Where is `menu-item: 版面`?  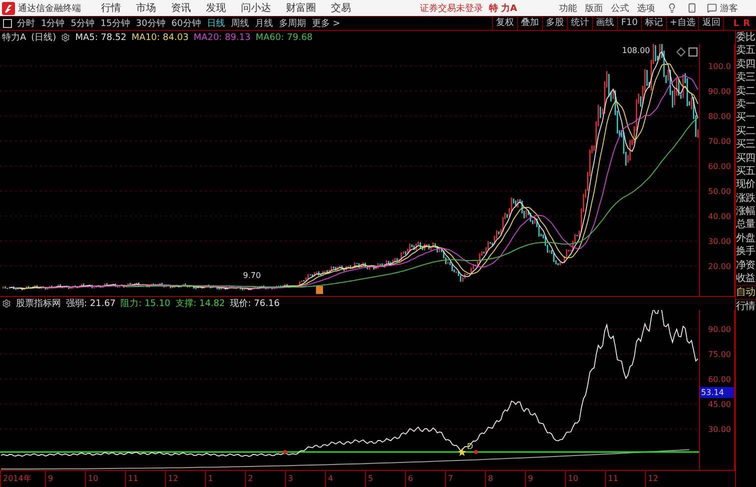
menu-item: 版面 is located at coordinates (594, 8).